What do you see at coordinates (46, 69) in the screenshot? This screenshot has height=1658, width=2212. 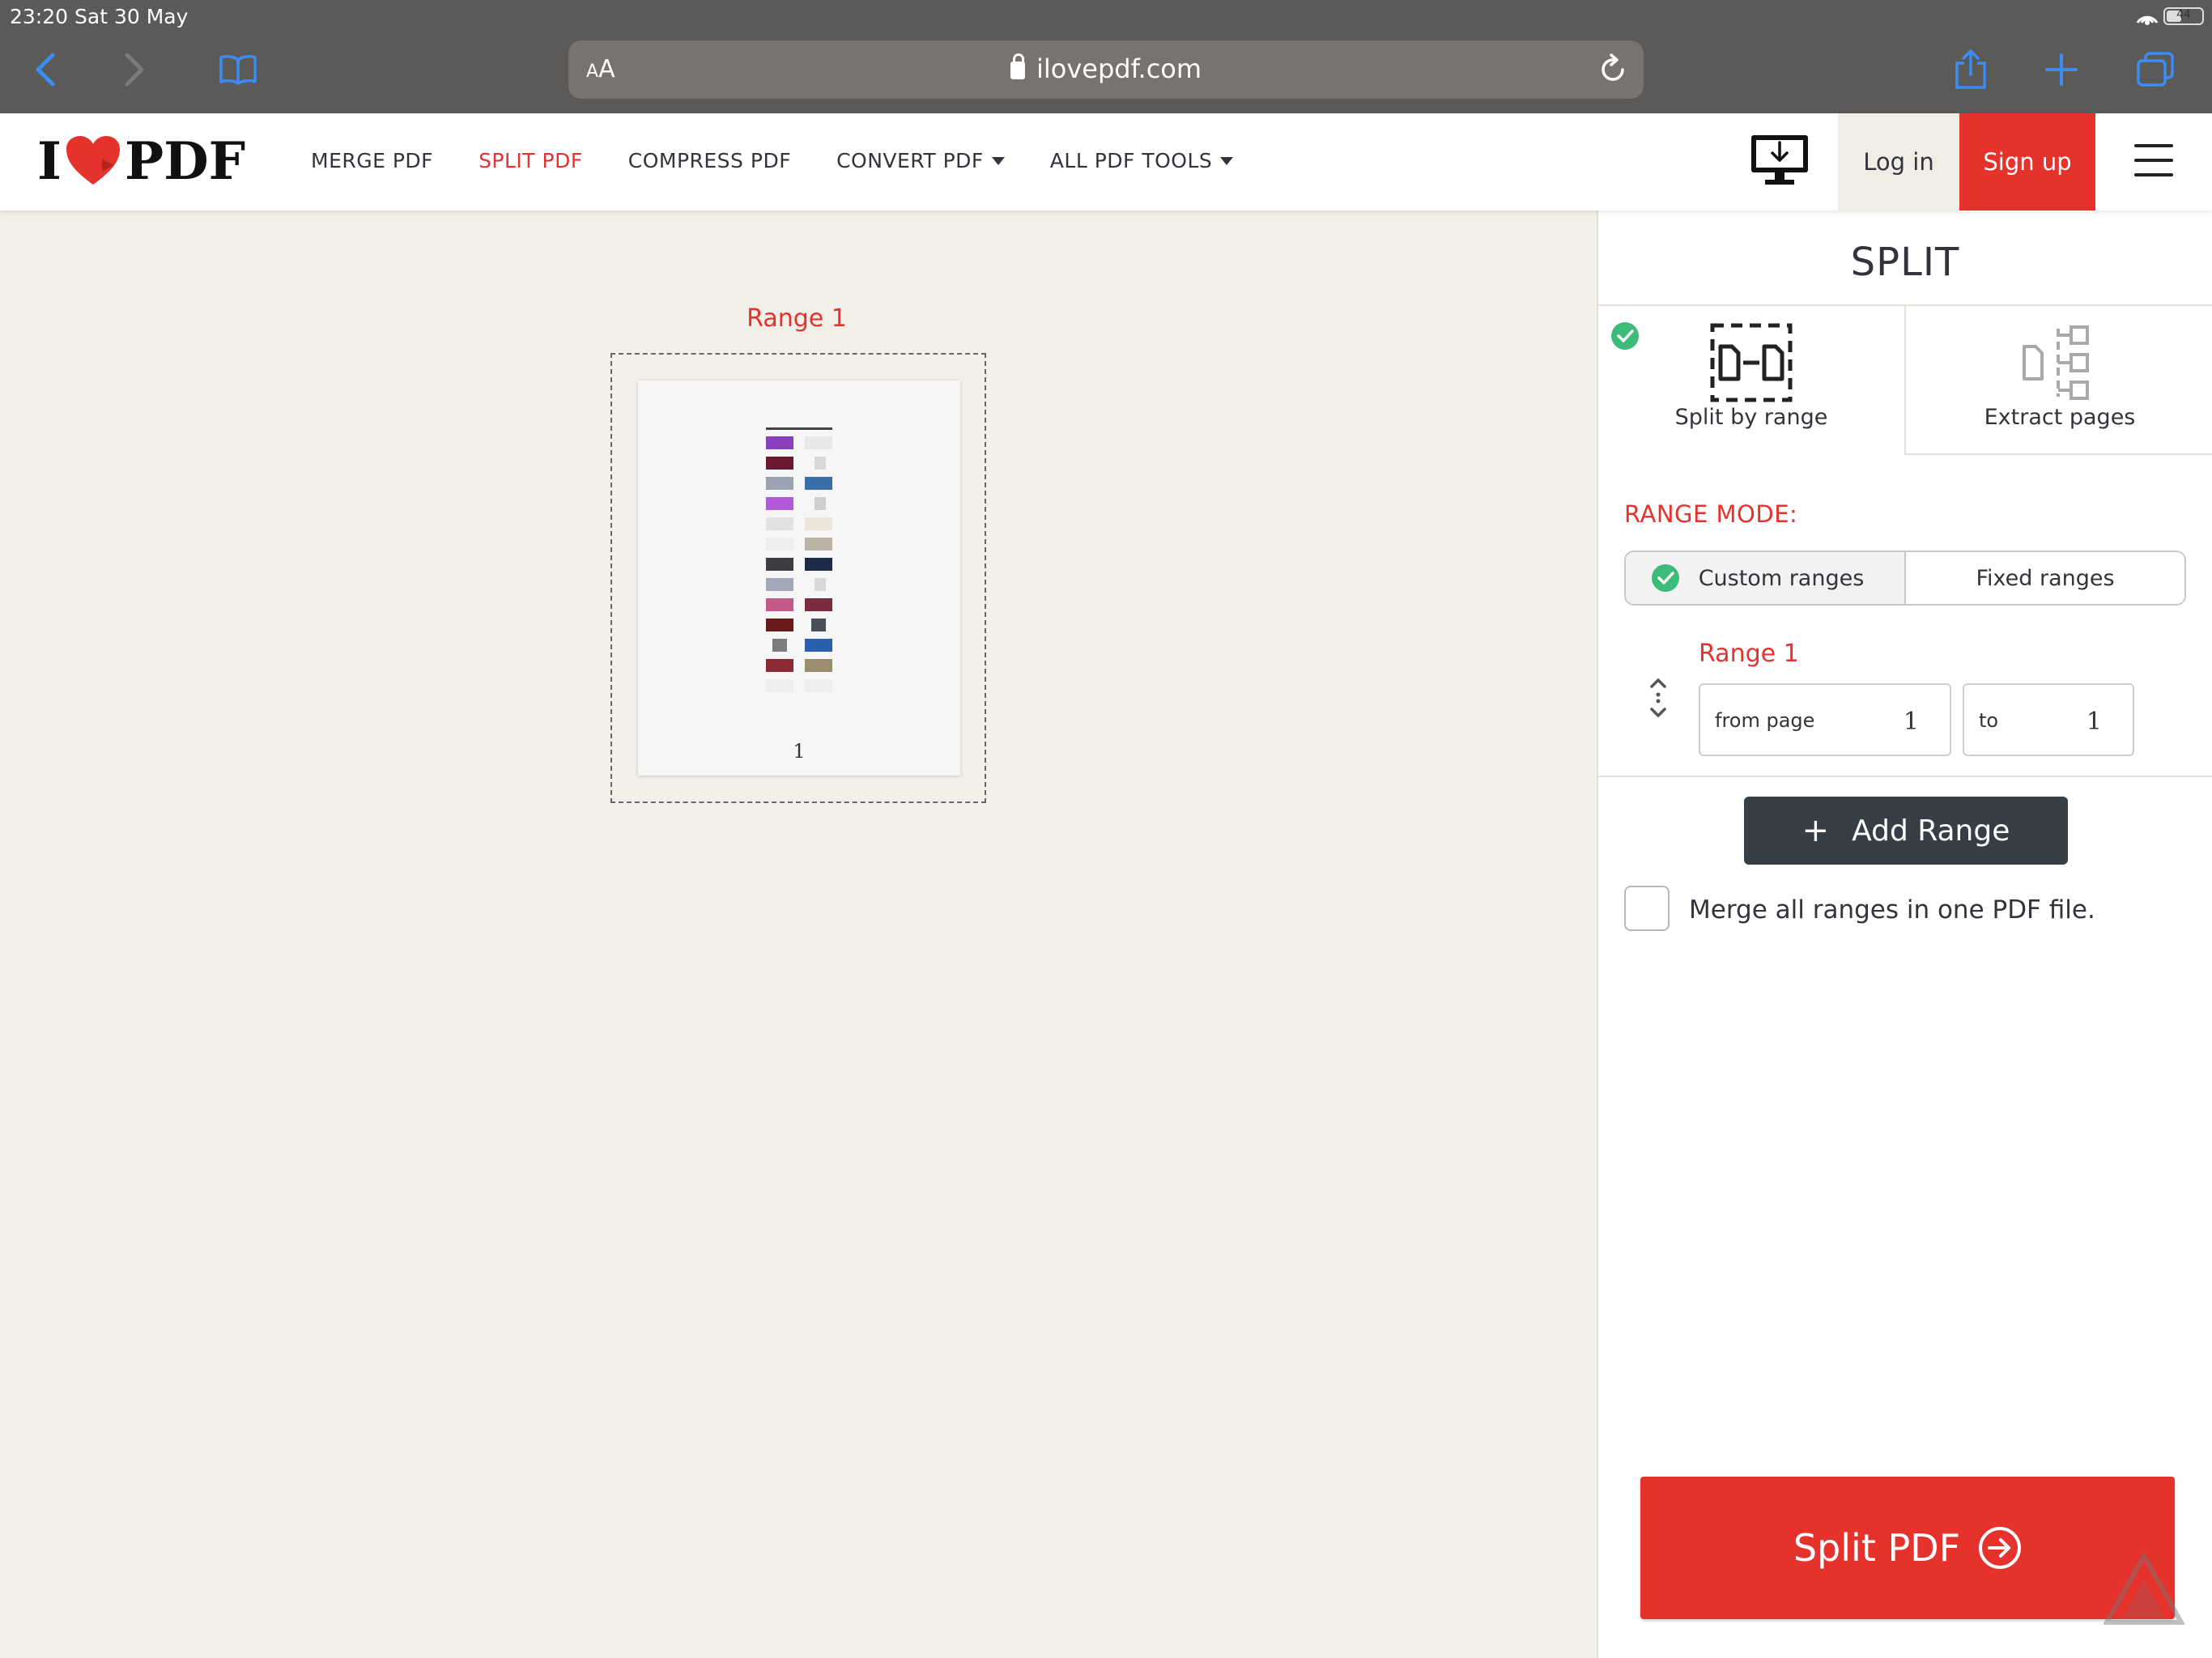 I see `back-icon` at bounding box center [46, 69].